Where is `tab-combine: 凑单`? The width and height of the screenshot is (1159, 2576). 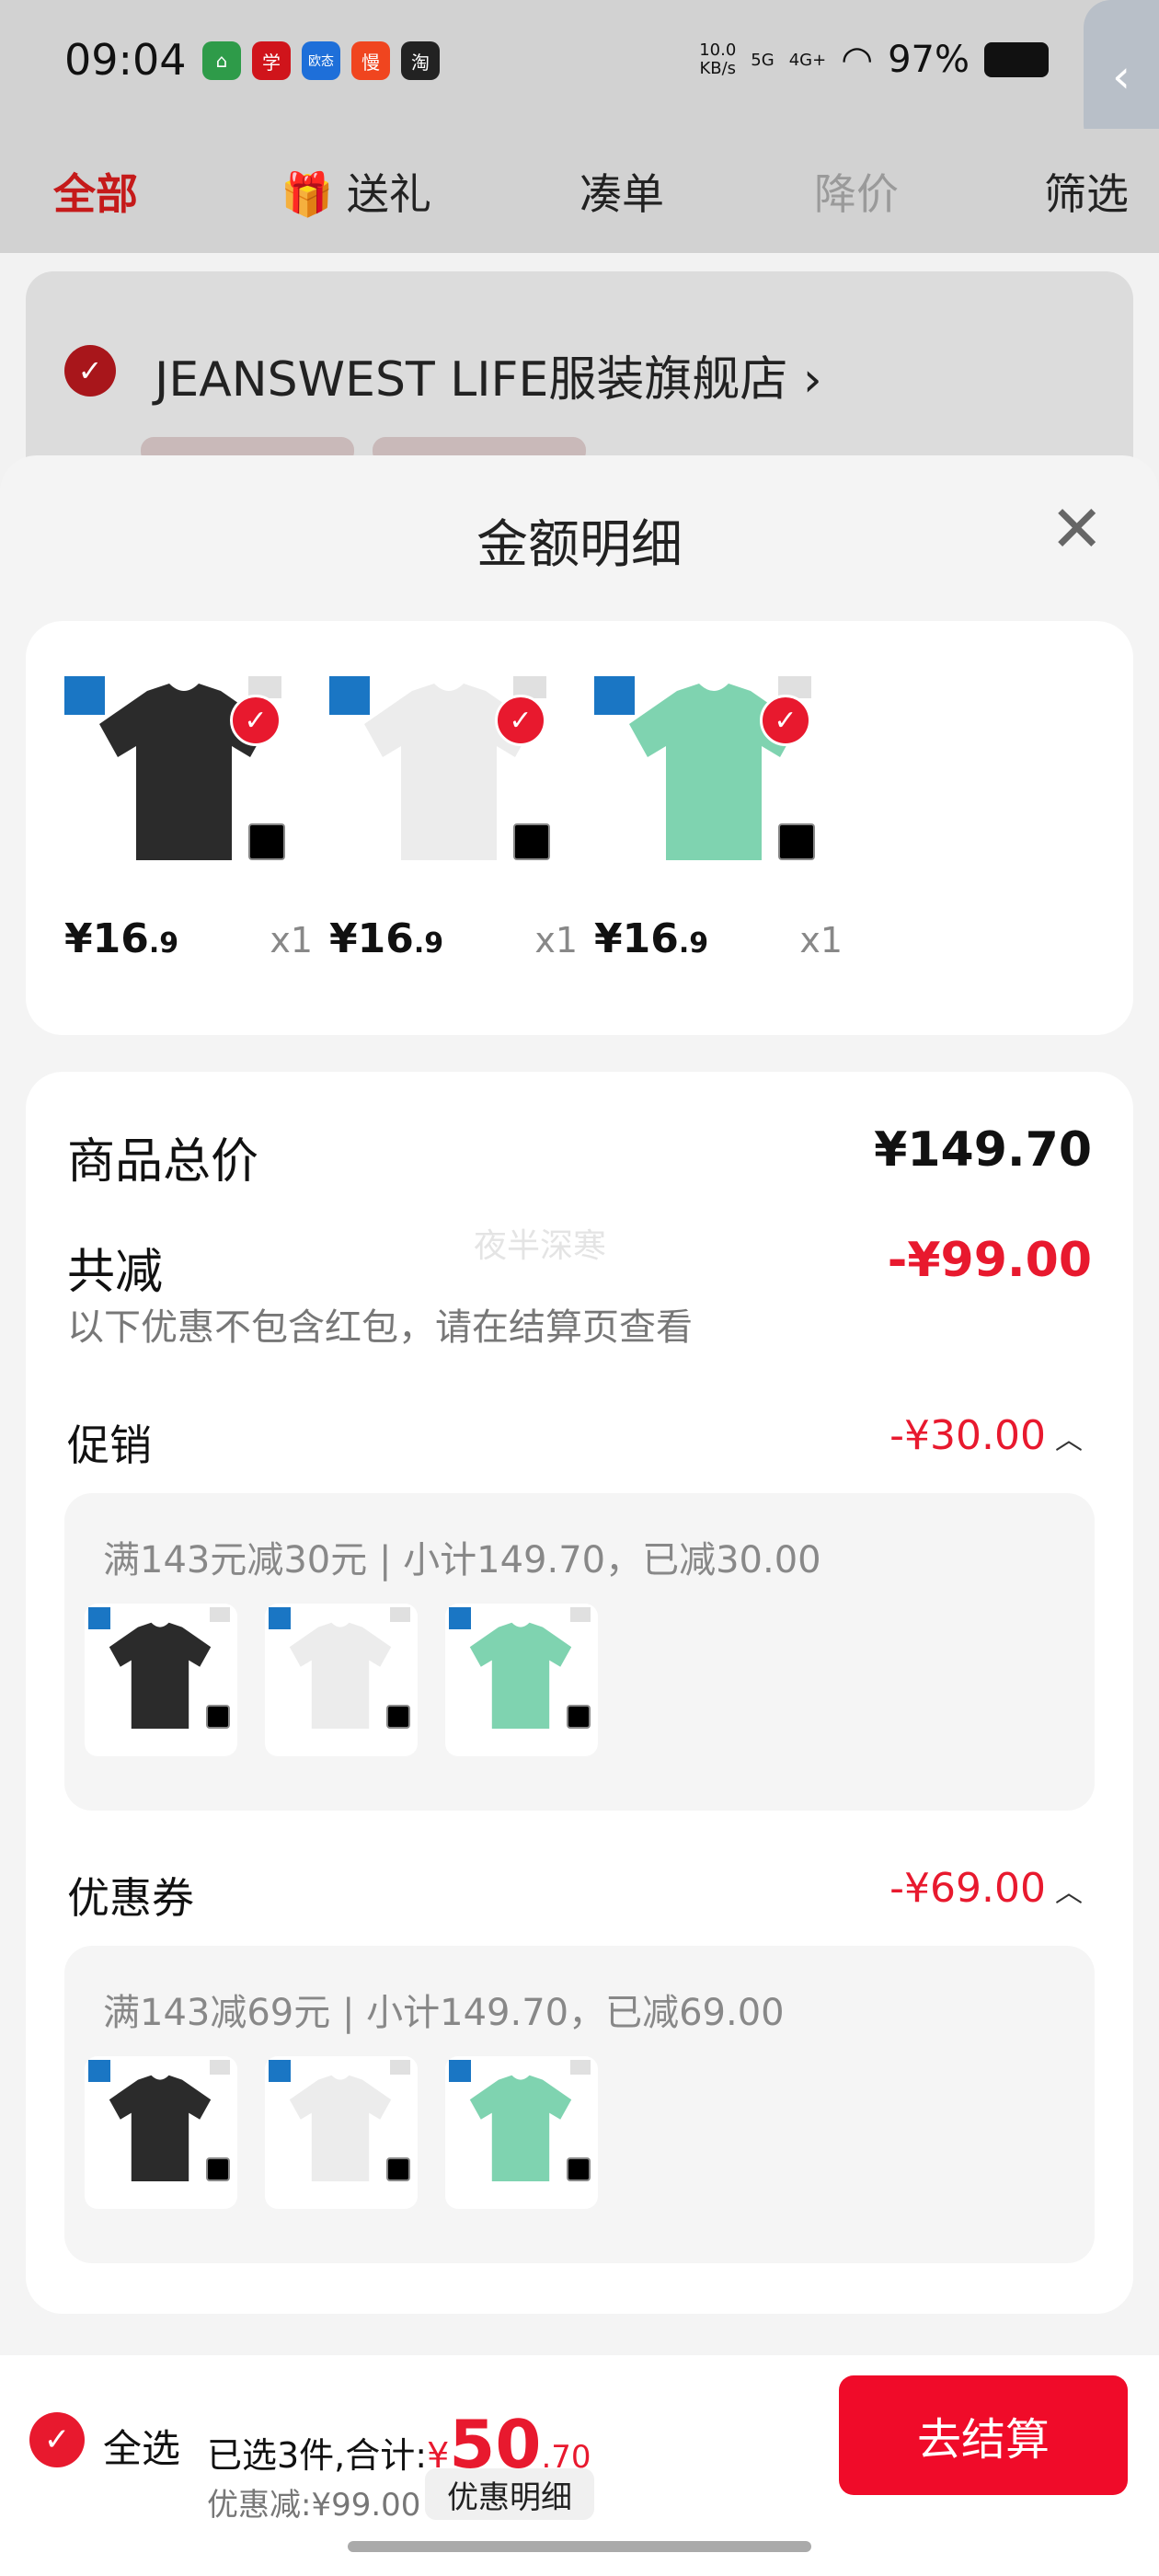
tab-combine: 凑单 is located at coordinates (622, 191).